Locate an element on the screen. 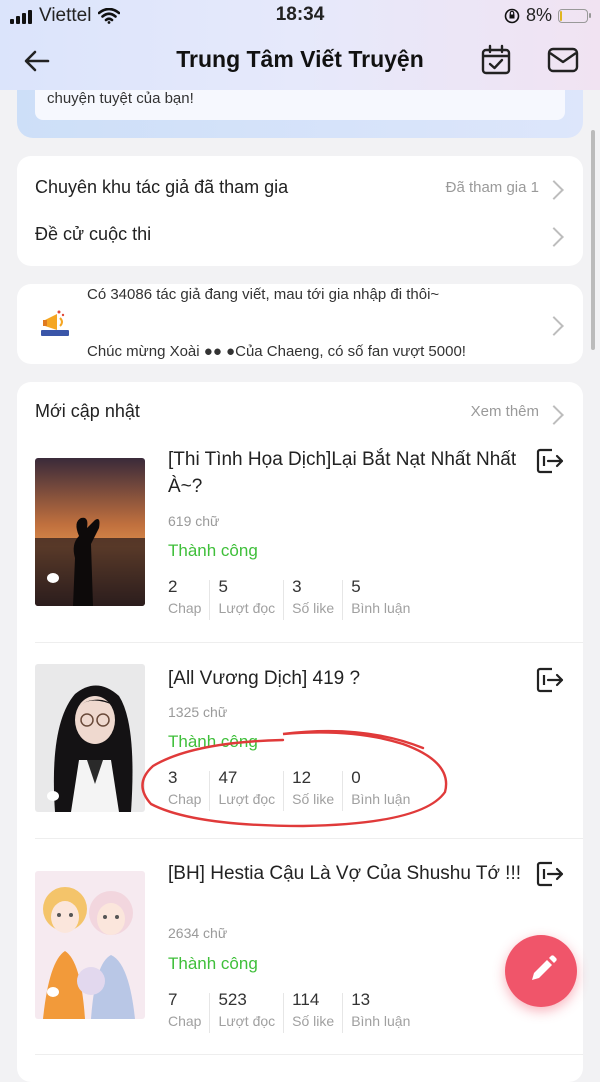 This screenshot has width=600, height=1082. top-banner: chuyện tuyệt của bạn! is located at coordinates (300, 114).